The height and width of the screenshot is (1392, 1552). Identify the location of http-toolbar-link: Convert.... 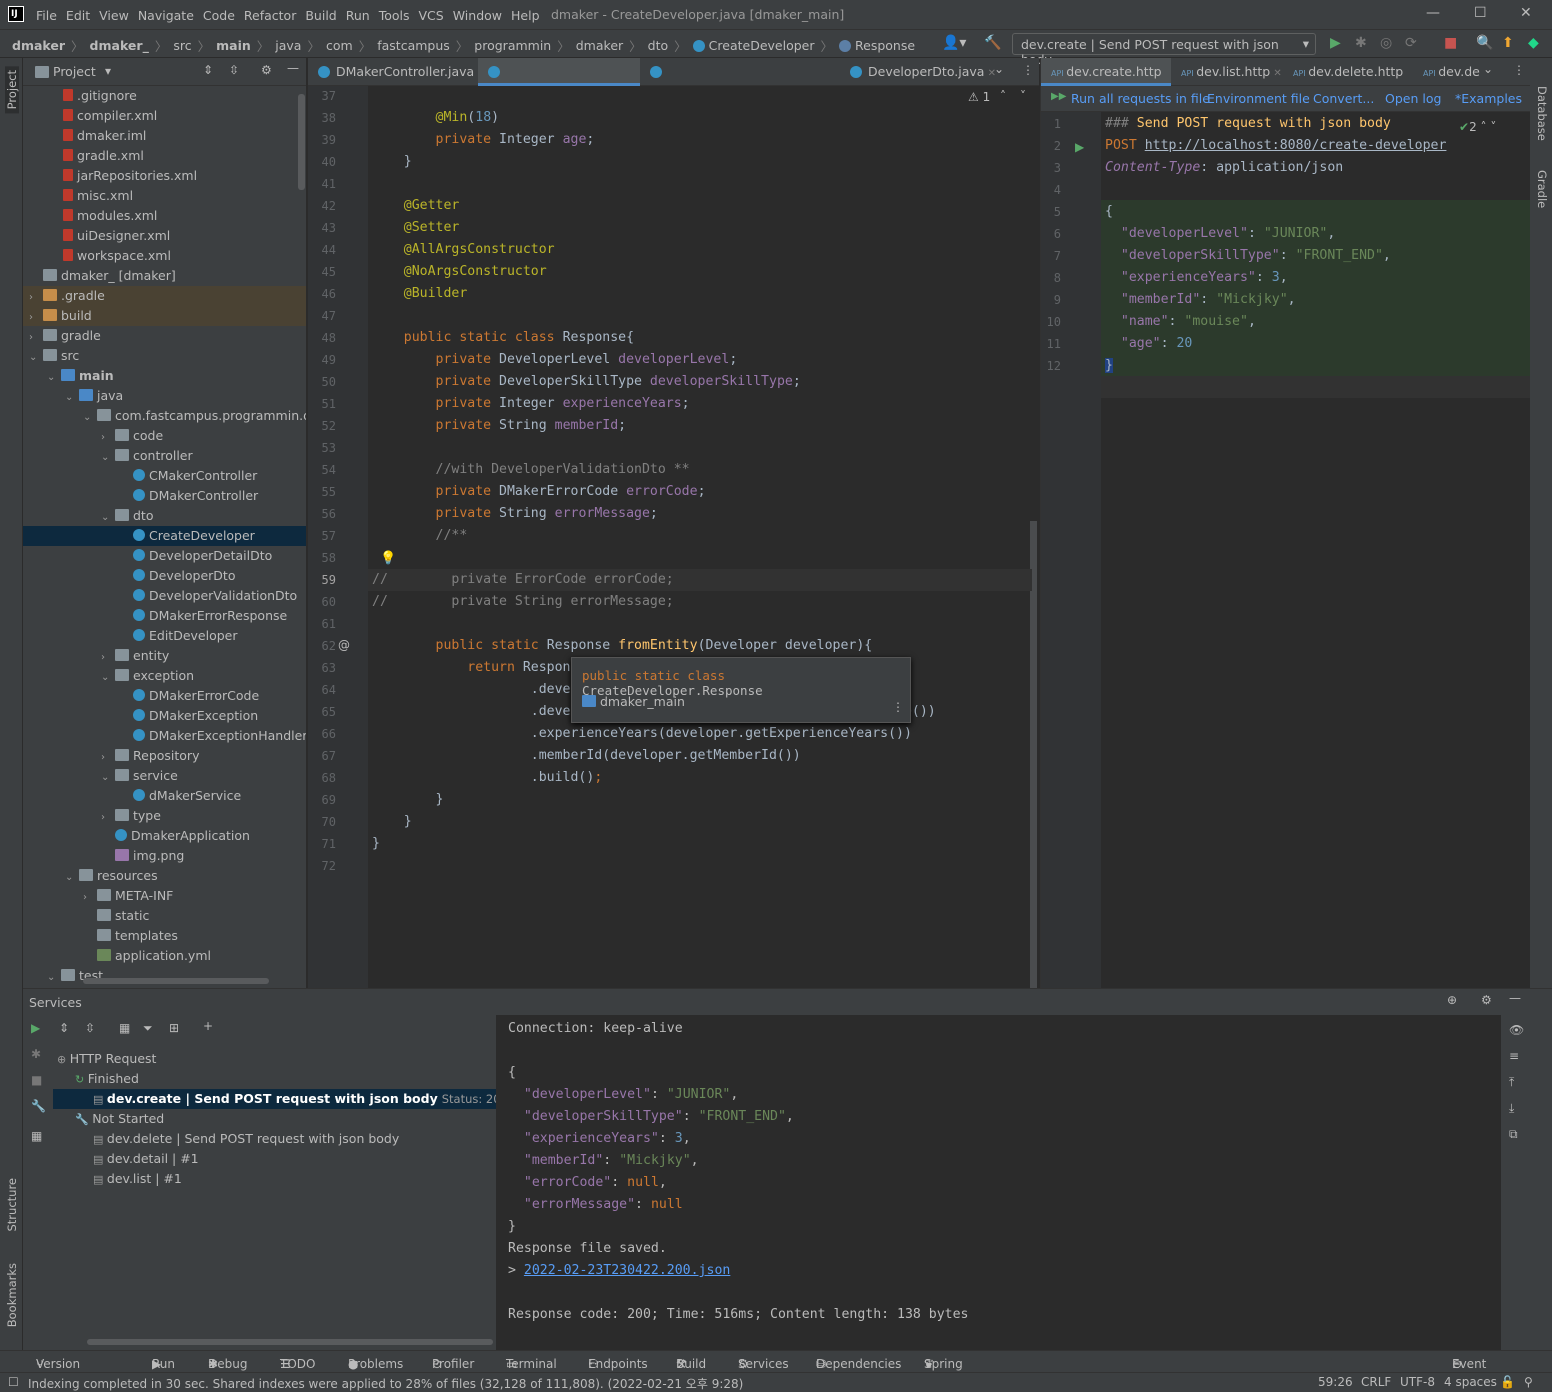
(1343, 98).